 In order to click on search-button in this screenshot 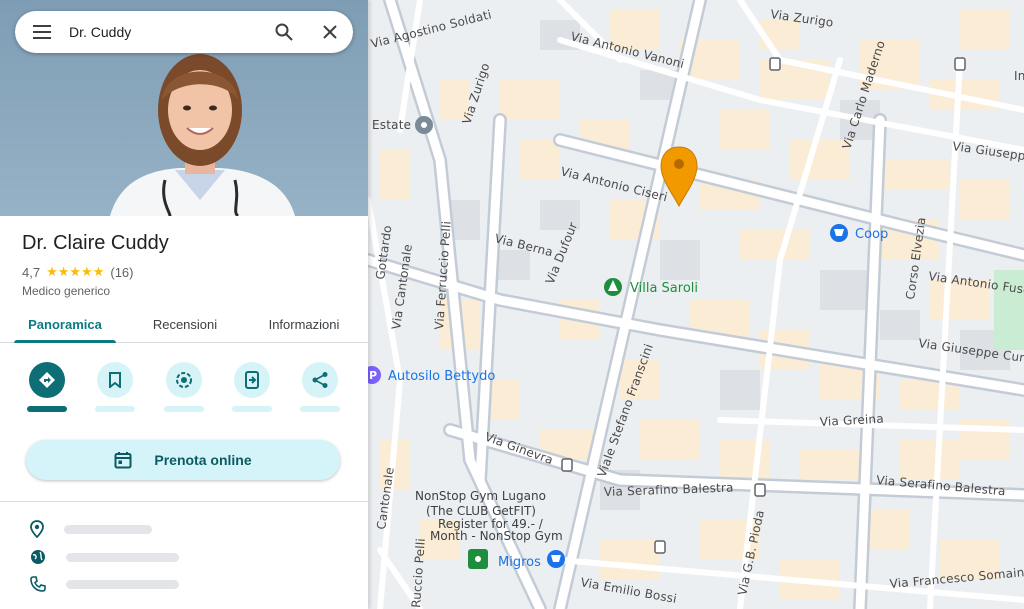, I will do `click(284, 32)`.